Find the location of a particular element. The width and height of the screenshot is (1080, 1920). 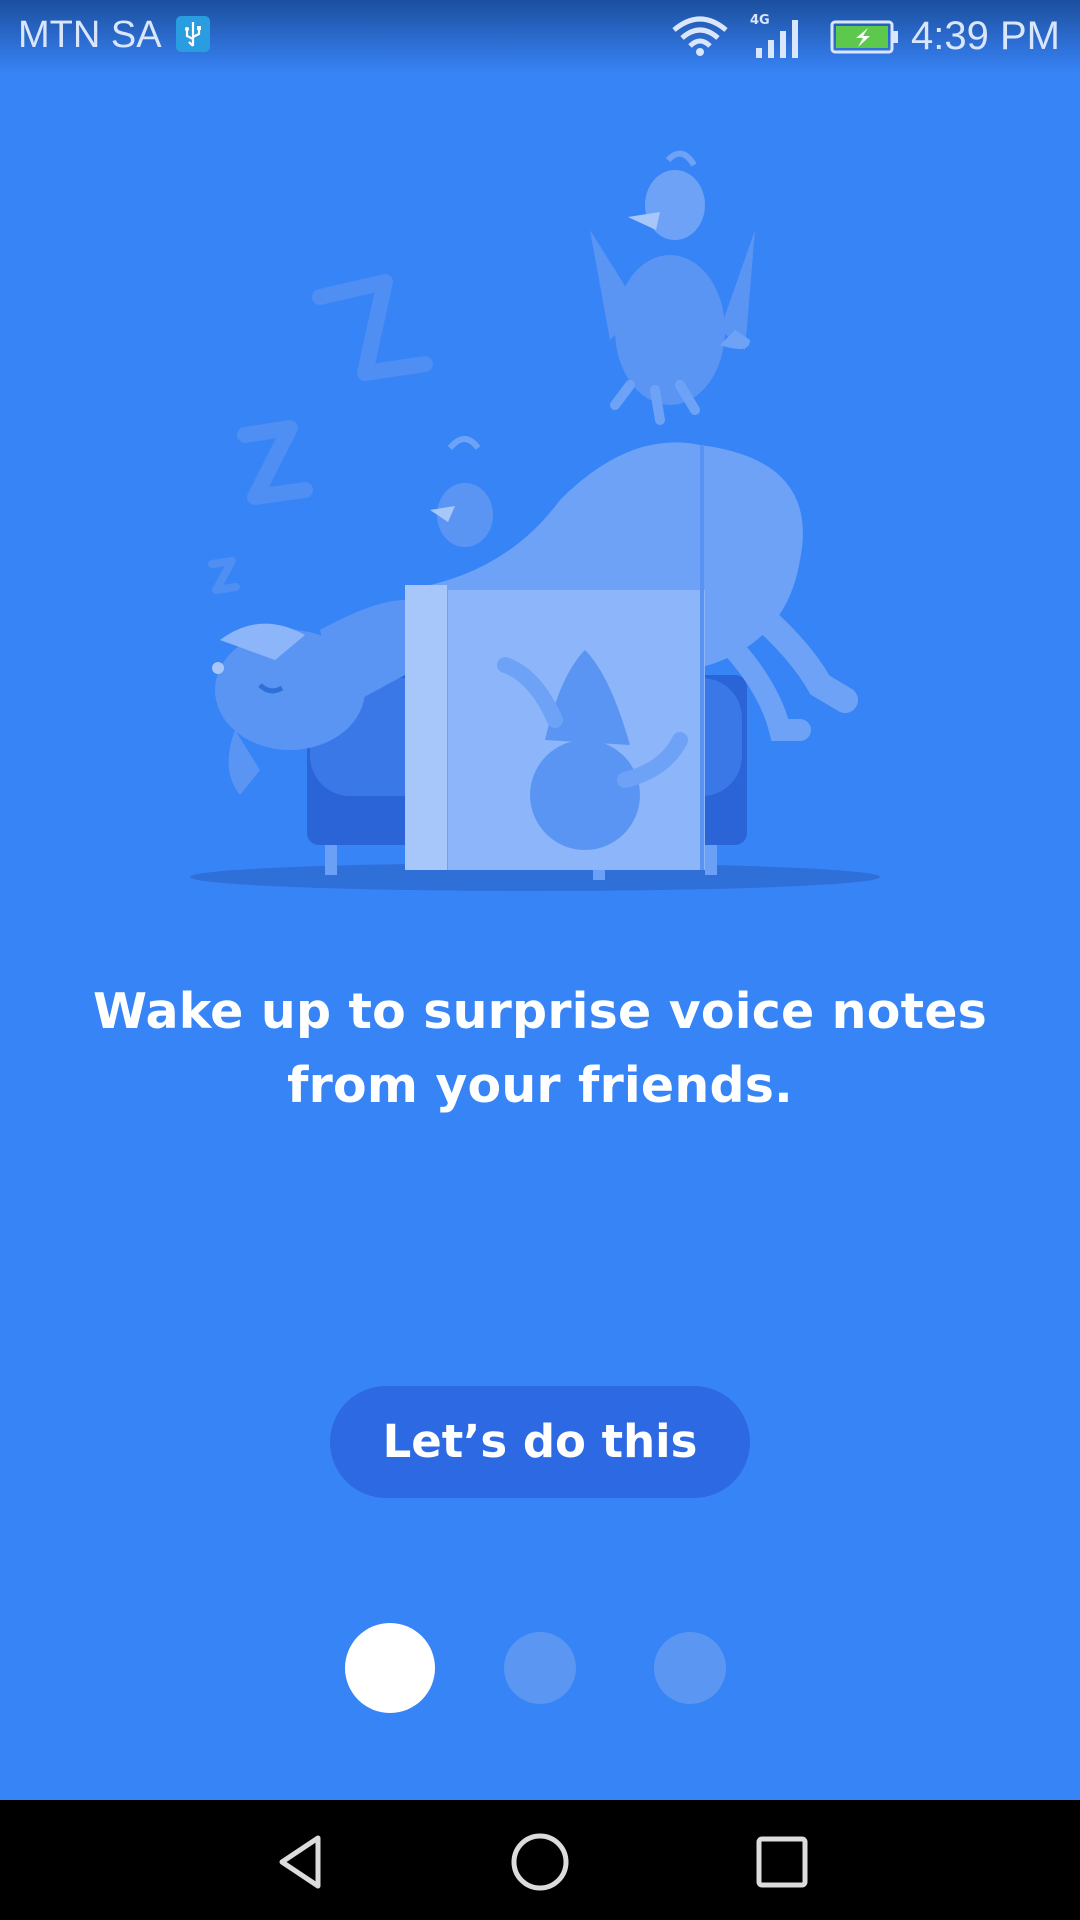

wifi-icon is located at coordinates (700, 38).